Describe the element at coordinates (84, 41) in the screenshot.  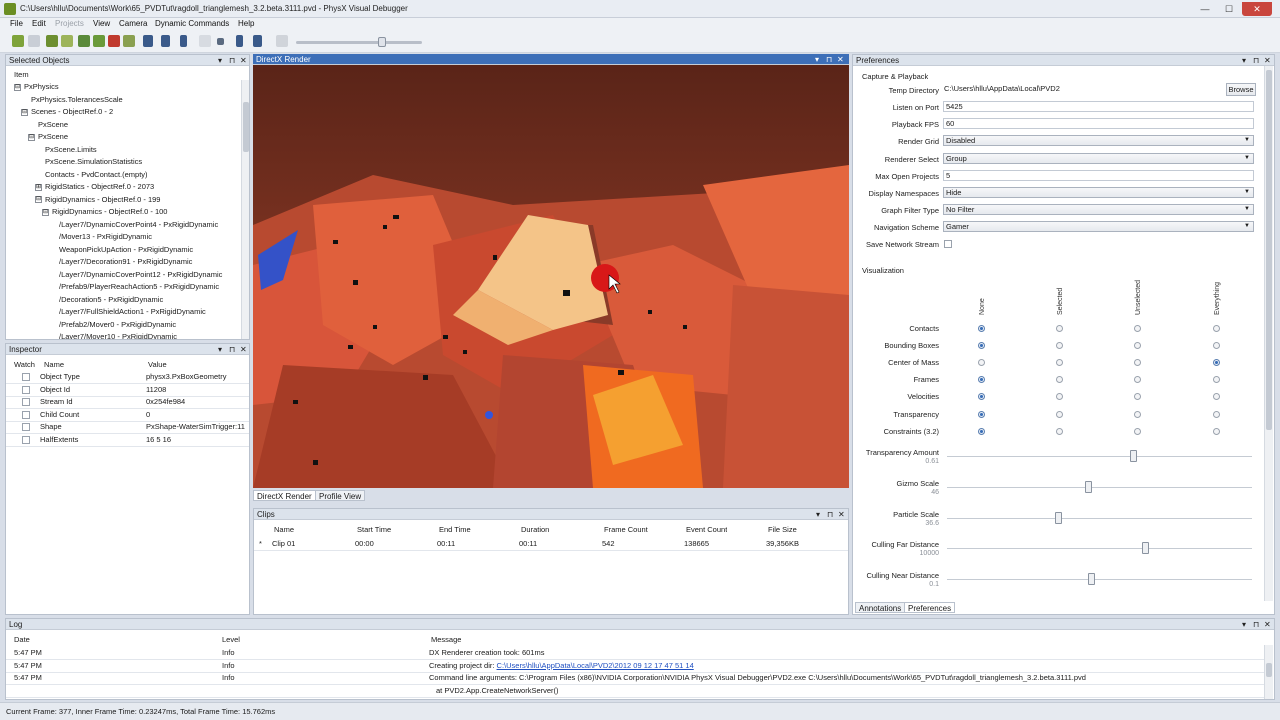
I see `add-icon` at that location.